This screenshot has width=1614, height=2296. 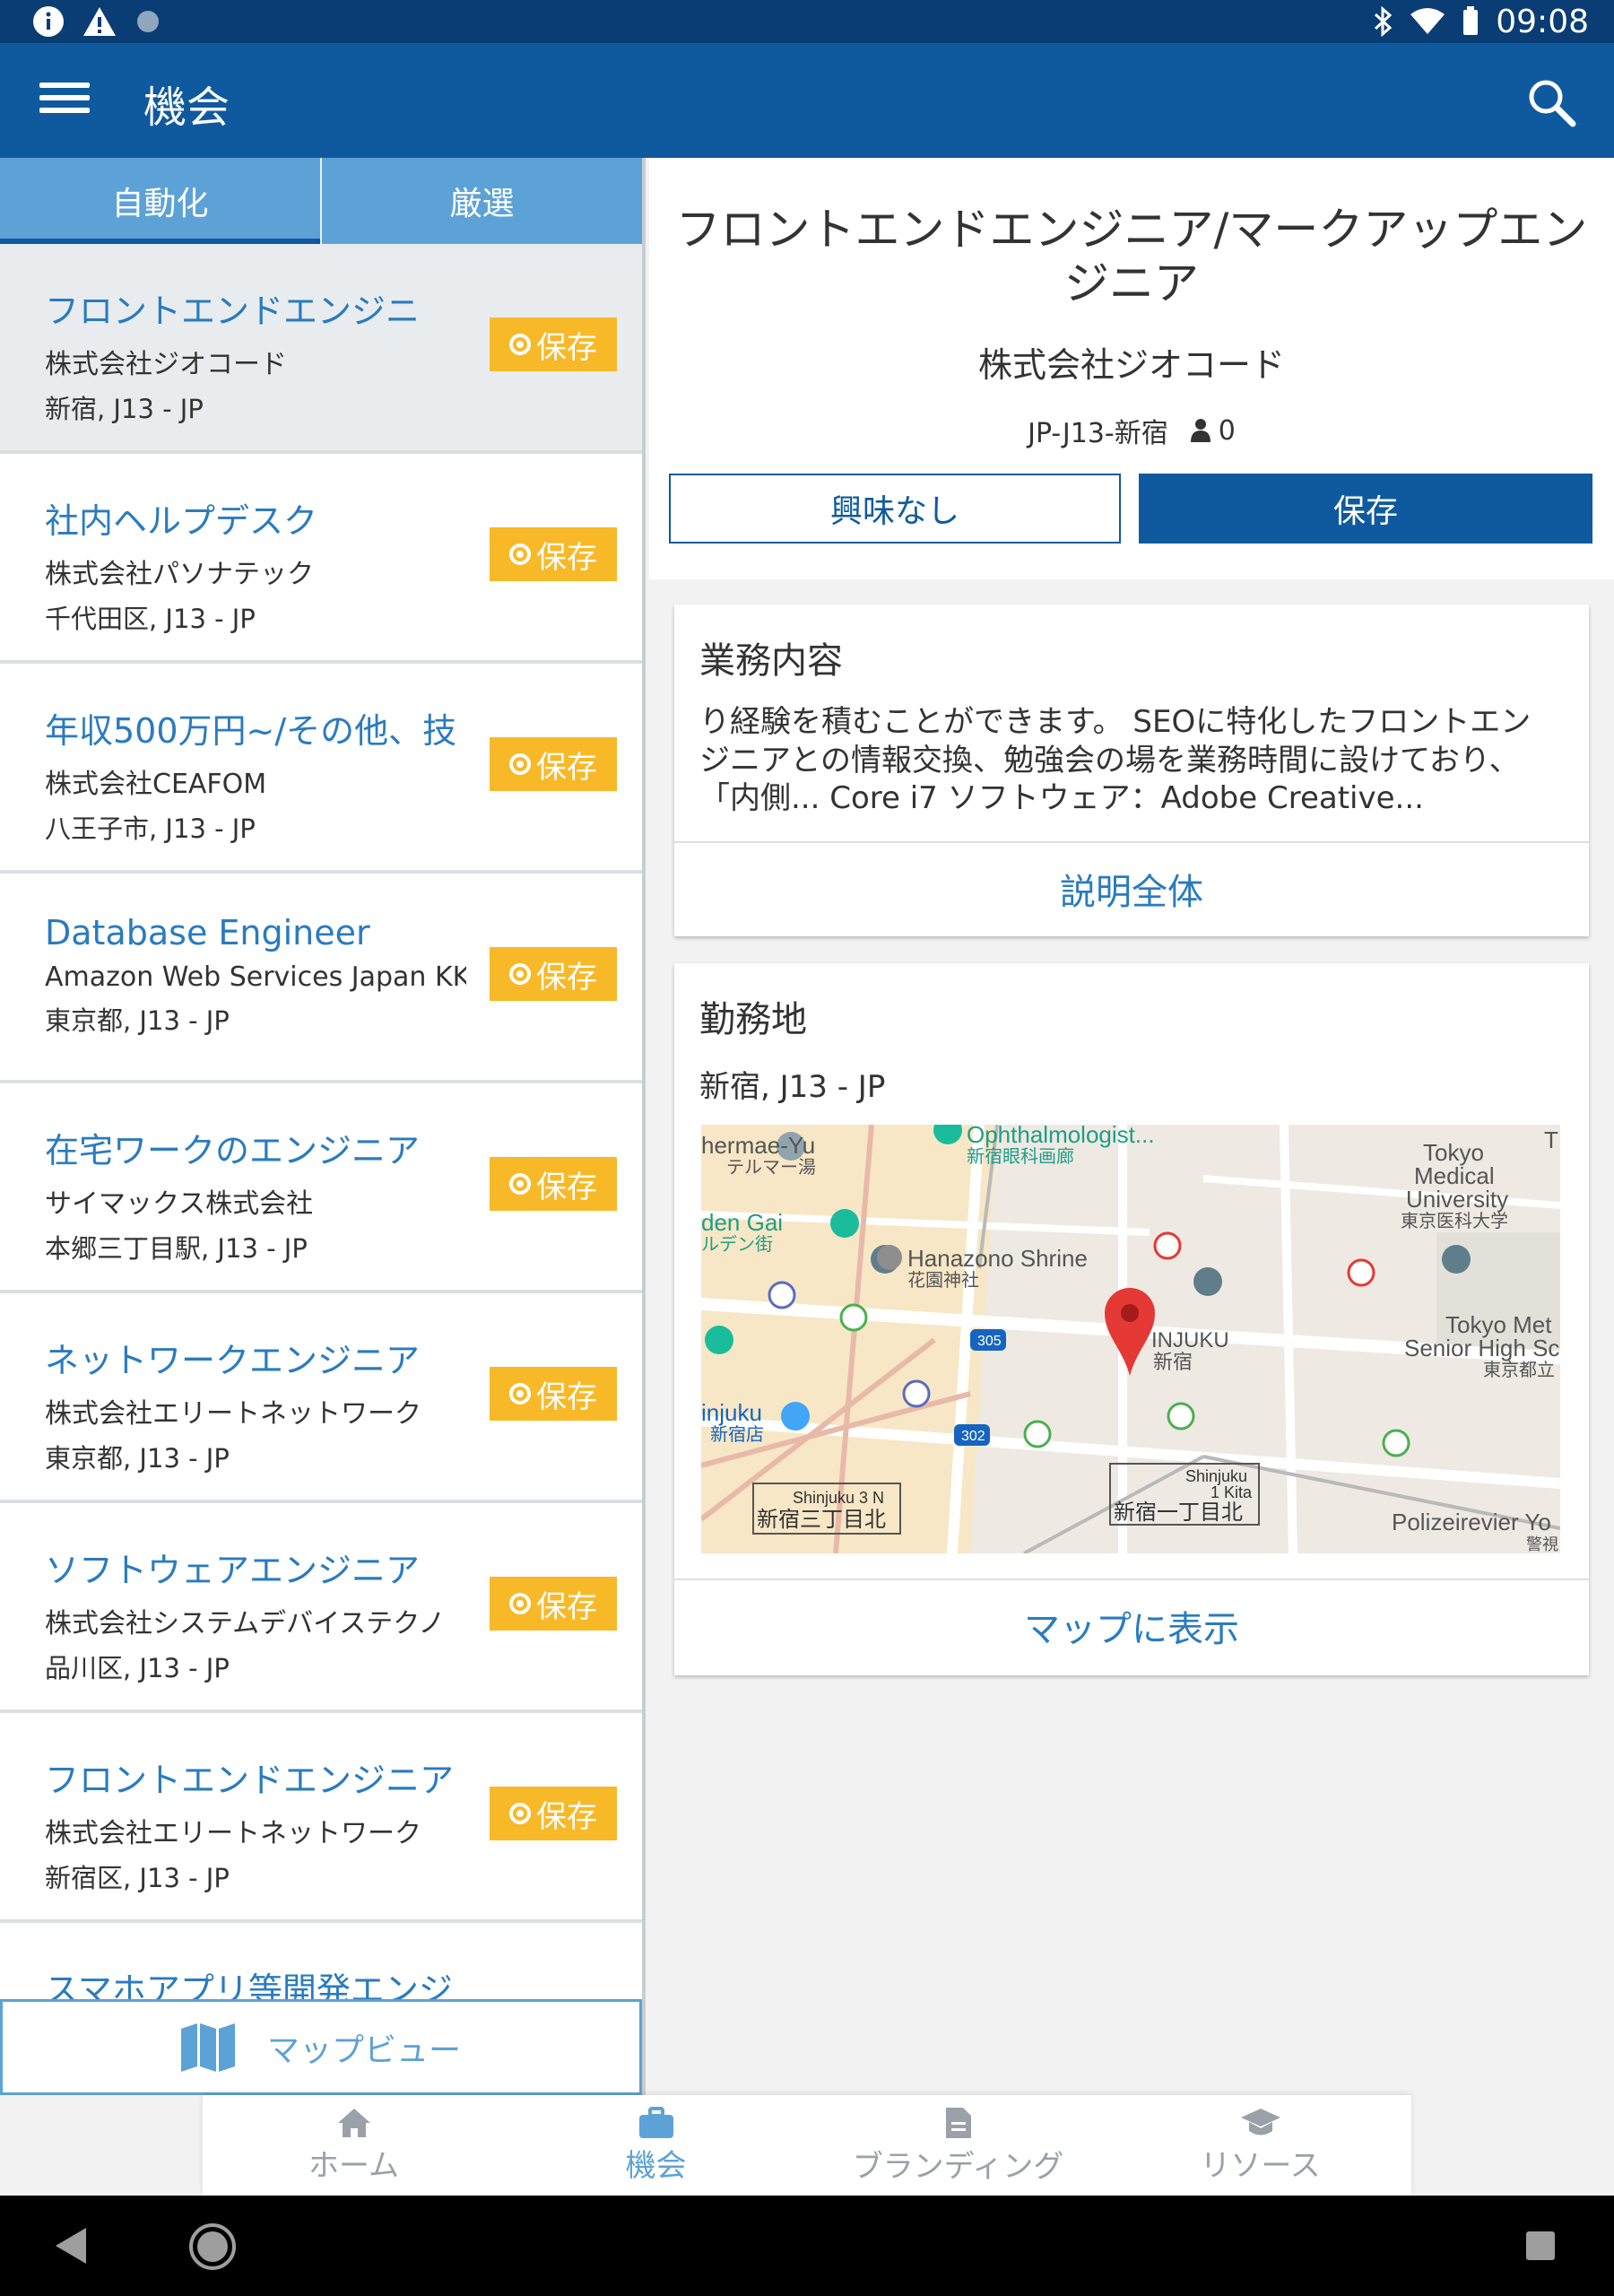 What do you see at coordinates (1178, 1512) in the screenshot?
I see `map-label: 新宿一丁目北` at bounding box center [1178, 1512].